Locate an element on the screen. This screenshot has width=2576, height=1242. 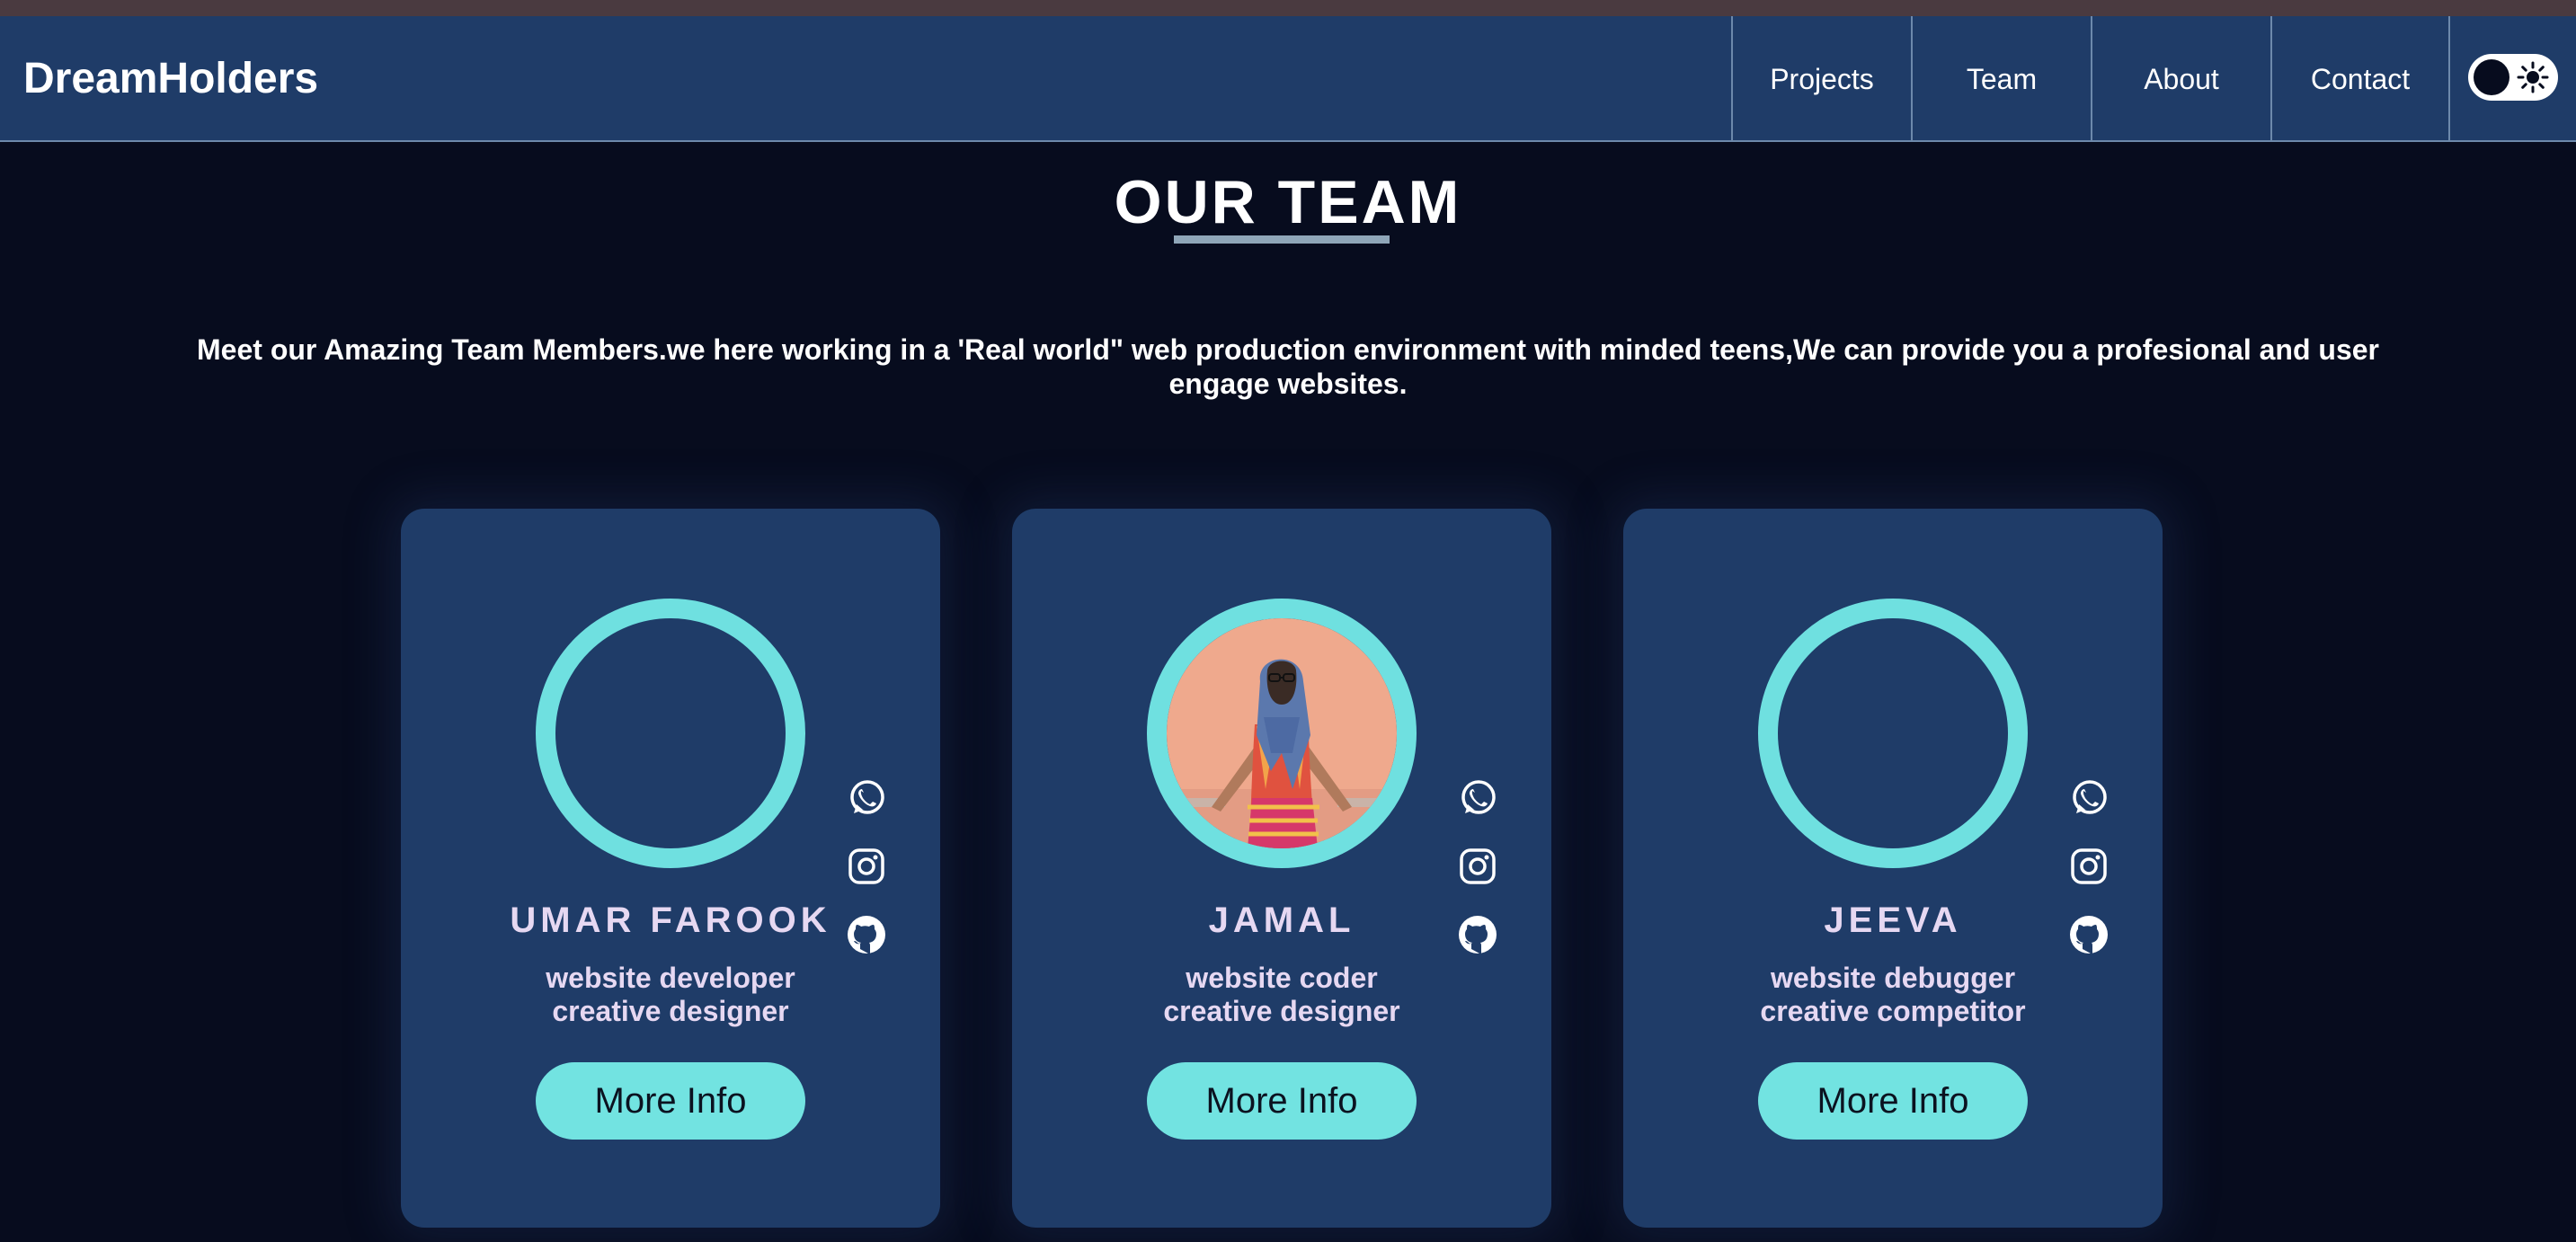
navbar: DreamHolders Projects Team About Contact is located at coordinates (1288, 79).